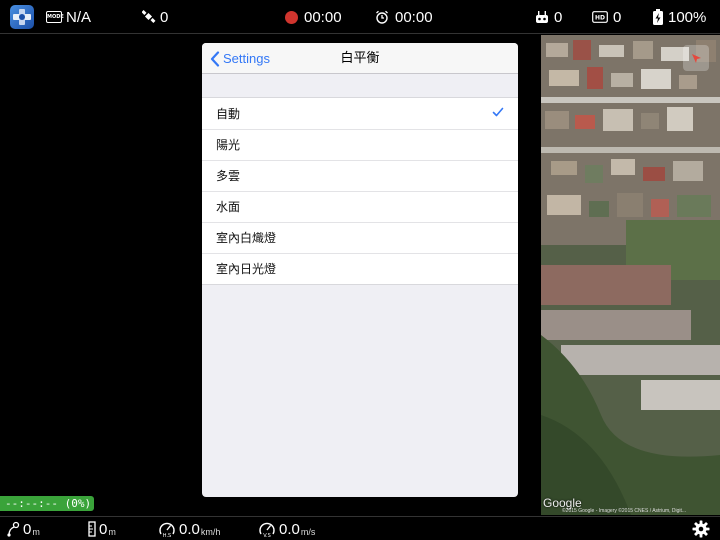 The width and height of the screenshot is (720, 540). What do you see at coordinates (360, 17) in the screenshot?
I see `top-status-bar: MODE N/A 0 00:00 00:00 0 HD 0 100%` at bounding box center [360, 17].